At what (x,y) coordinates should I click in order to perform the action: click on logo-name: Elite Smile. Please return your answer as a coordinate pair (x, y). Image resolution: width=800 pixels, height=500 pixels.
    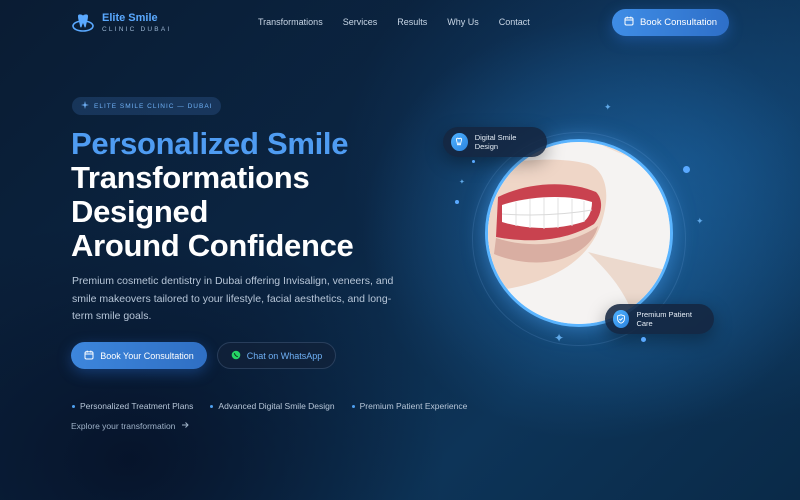
    Looking at the image, I should click on (130, 17).